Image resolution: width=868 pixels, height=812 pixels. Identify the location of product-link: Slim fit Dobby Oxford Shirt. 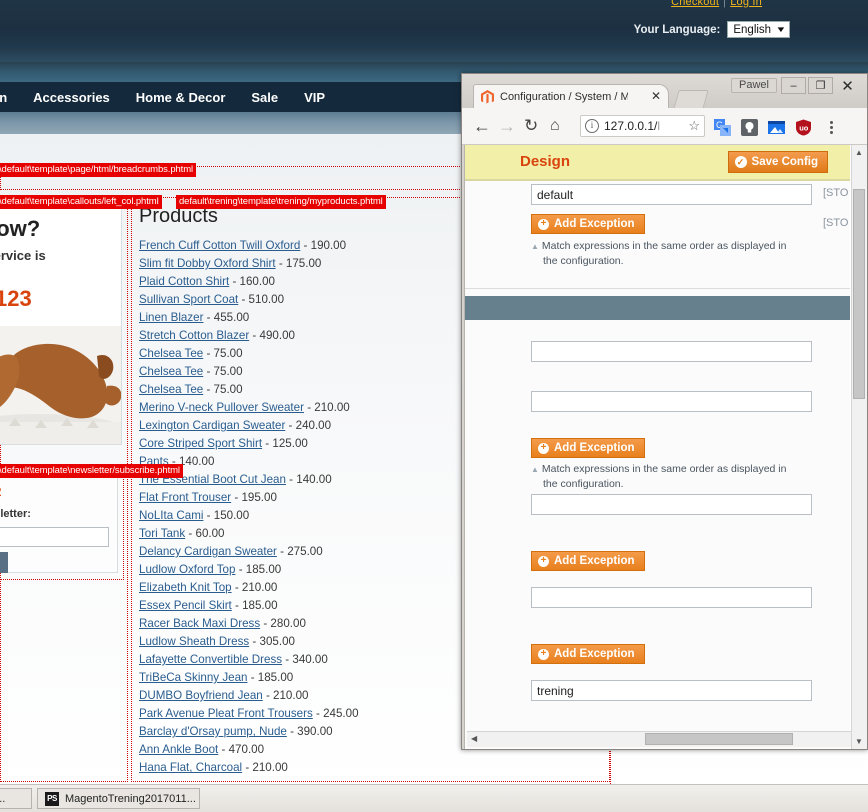
(207, 263).